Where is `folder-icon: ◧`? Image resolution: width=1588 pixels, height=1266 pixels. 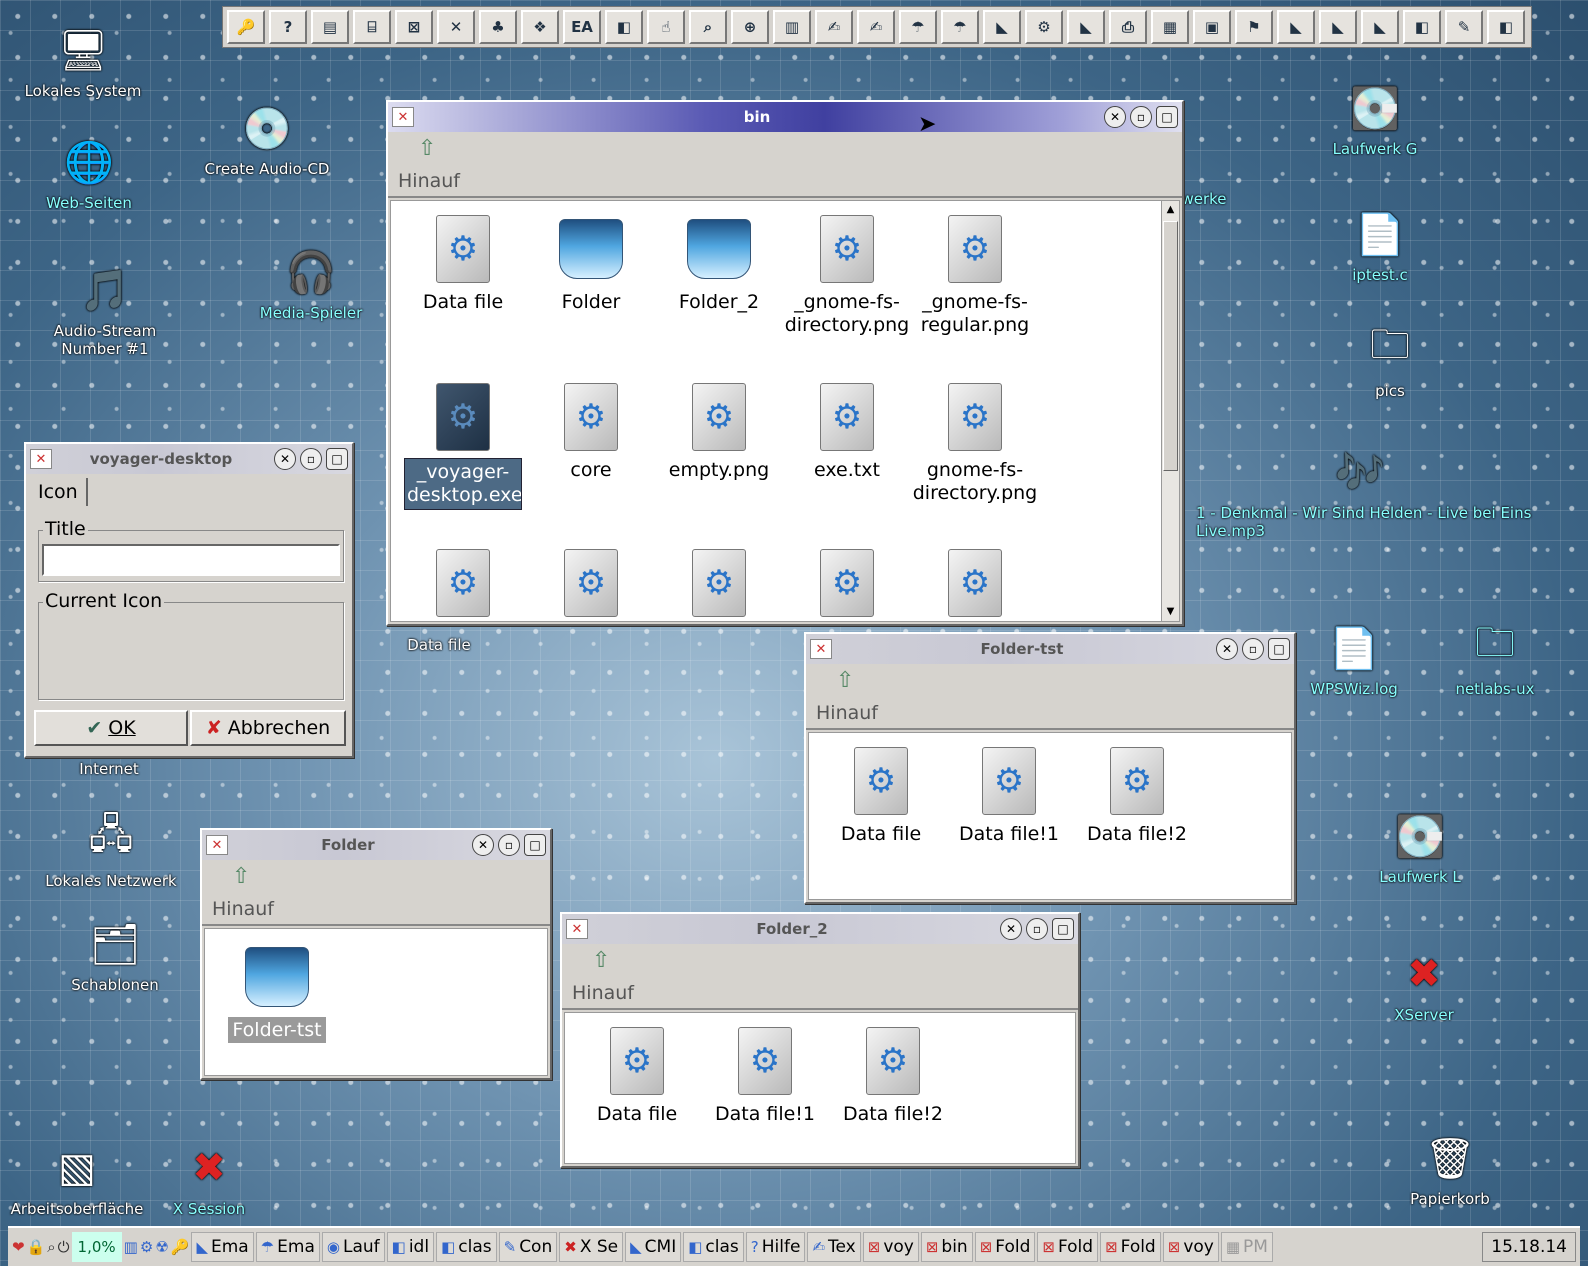 folder-icon: ◧ is located at coordinates (624, 27).